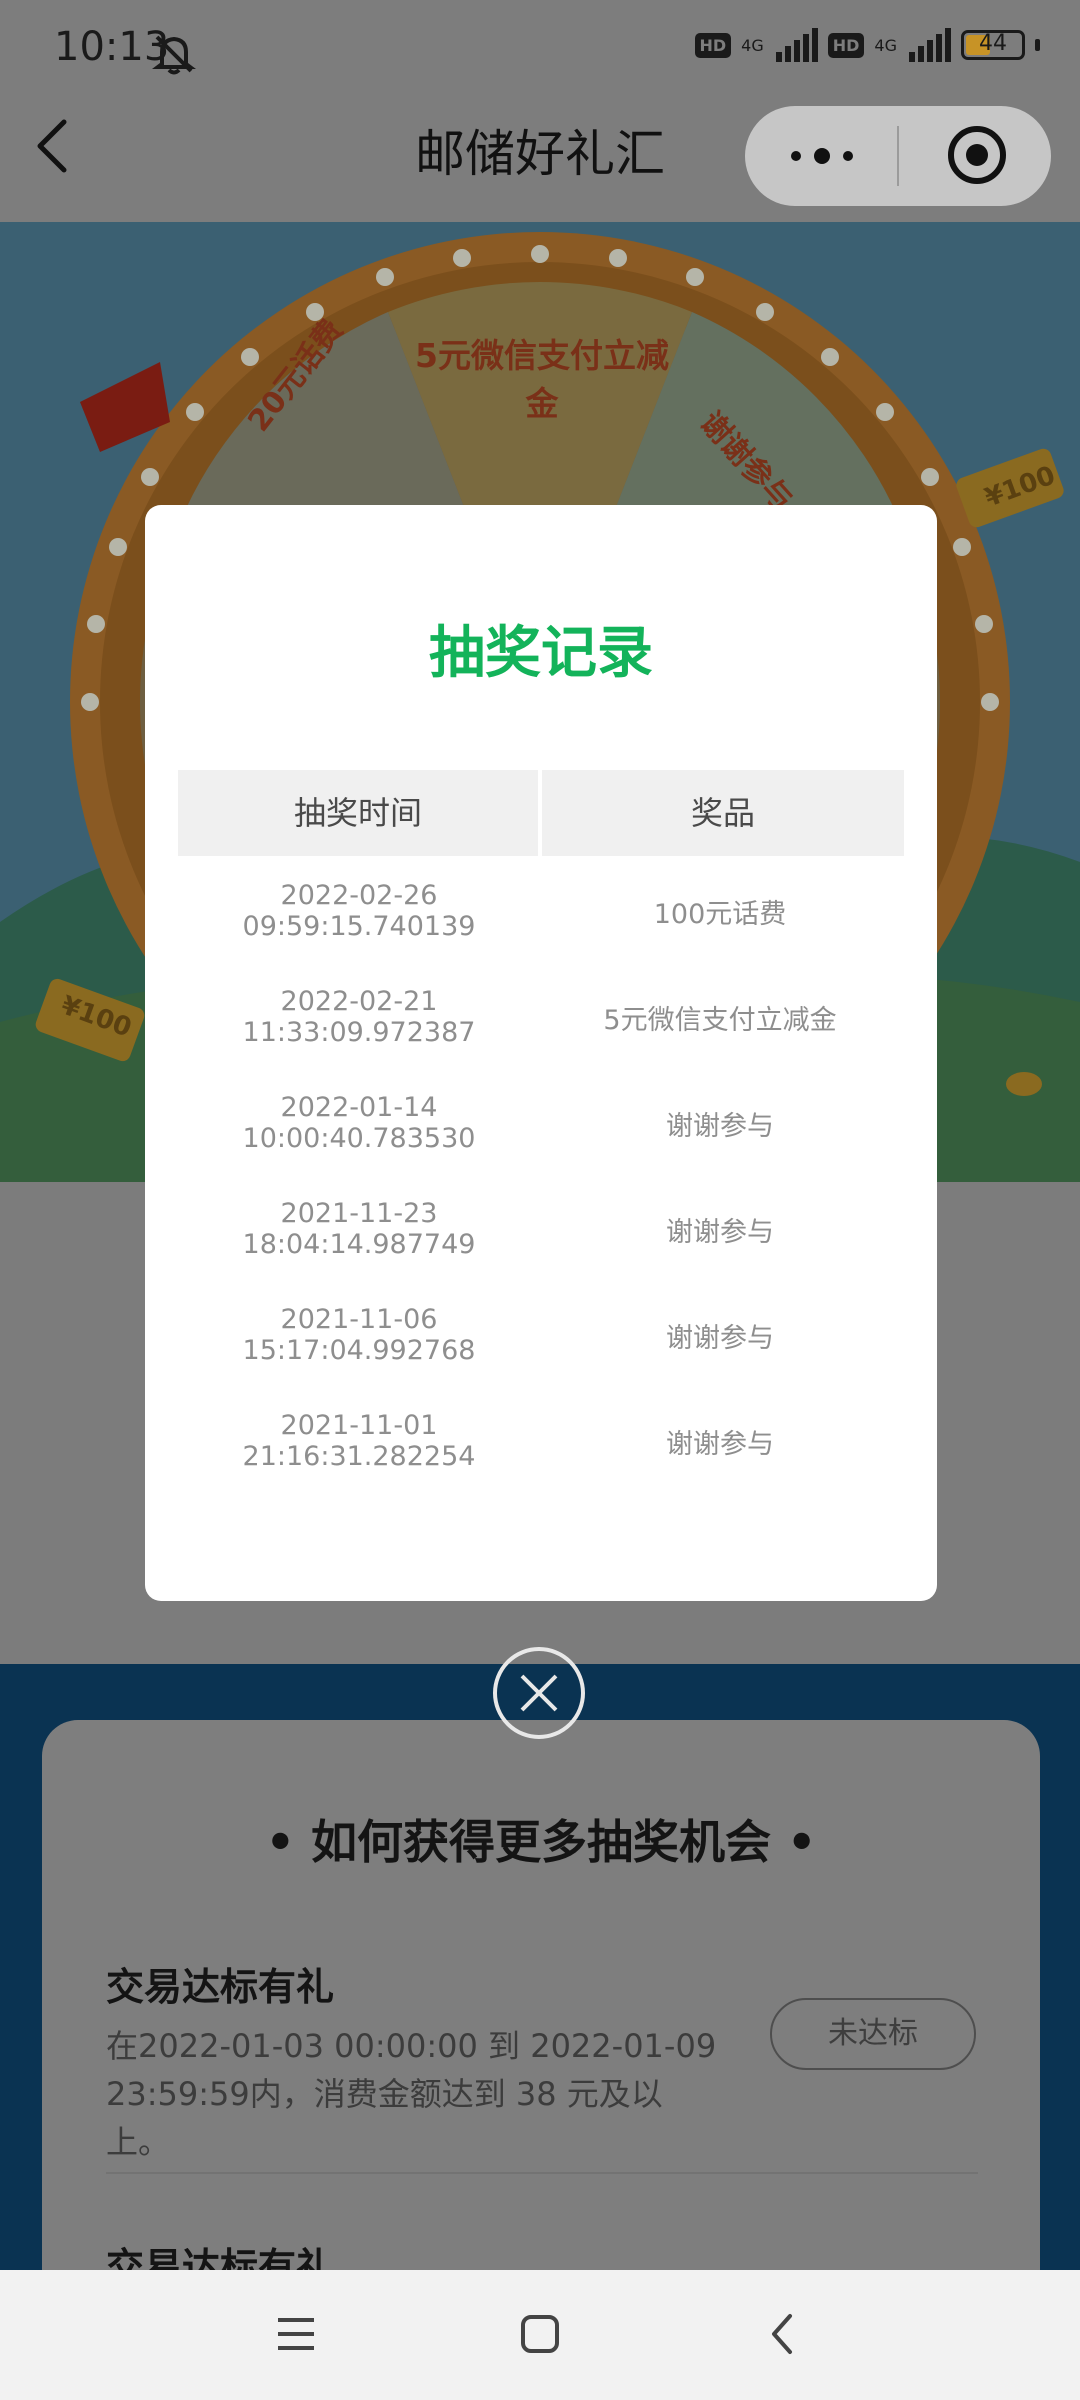 The image size is (1080, 2400). I want to click on battery-percent: 44, so click(993, 43).